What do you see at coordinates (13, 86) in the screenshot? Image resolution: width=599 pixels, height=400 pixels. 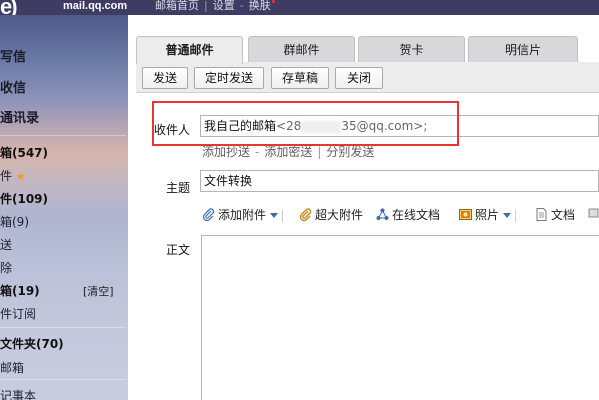 I see `sidebar-item-inbox-check: 收信` at bounding box center [13, 86].